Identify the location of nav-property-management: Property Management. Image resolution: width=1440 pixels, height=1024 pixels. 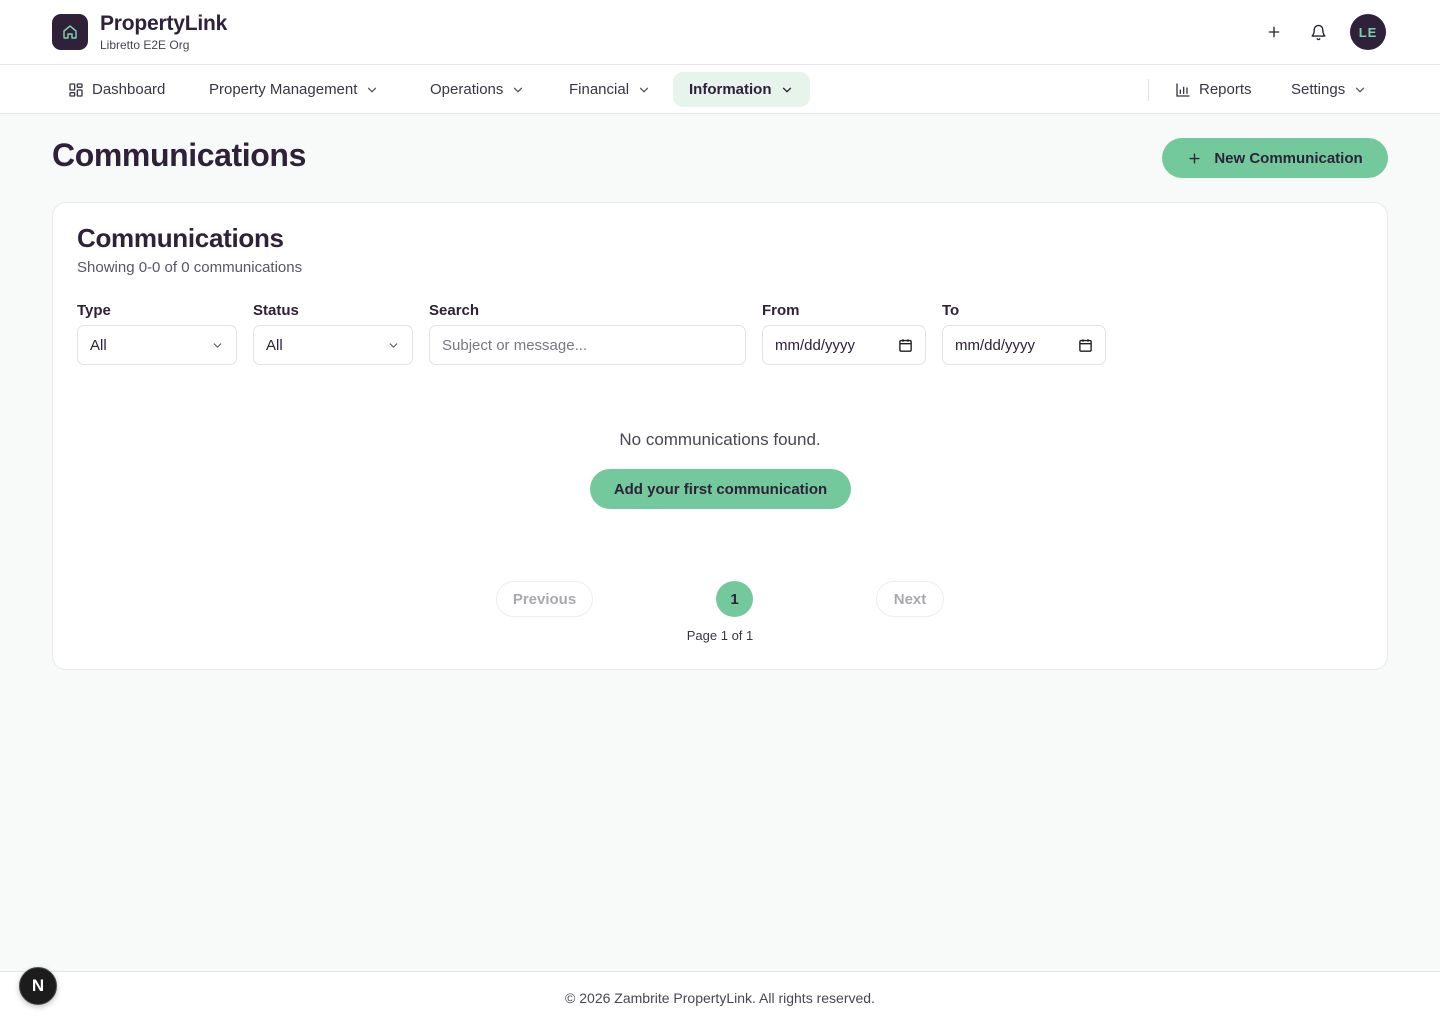
(294, 89).